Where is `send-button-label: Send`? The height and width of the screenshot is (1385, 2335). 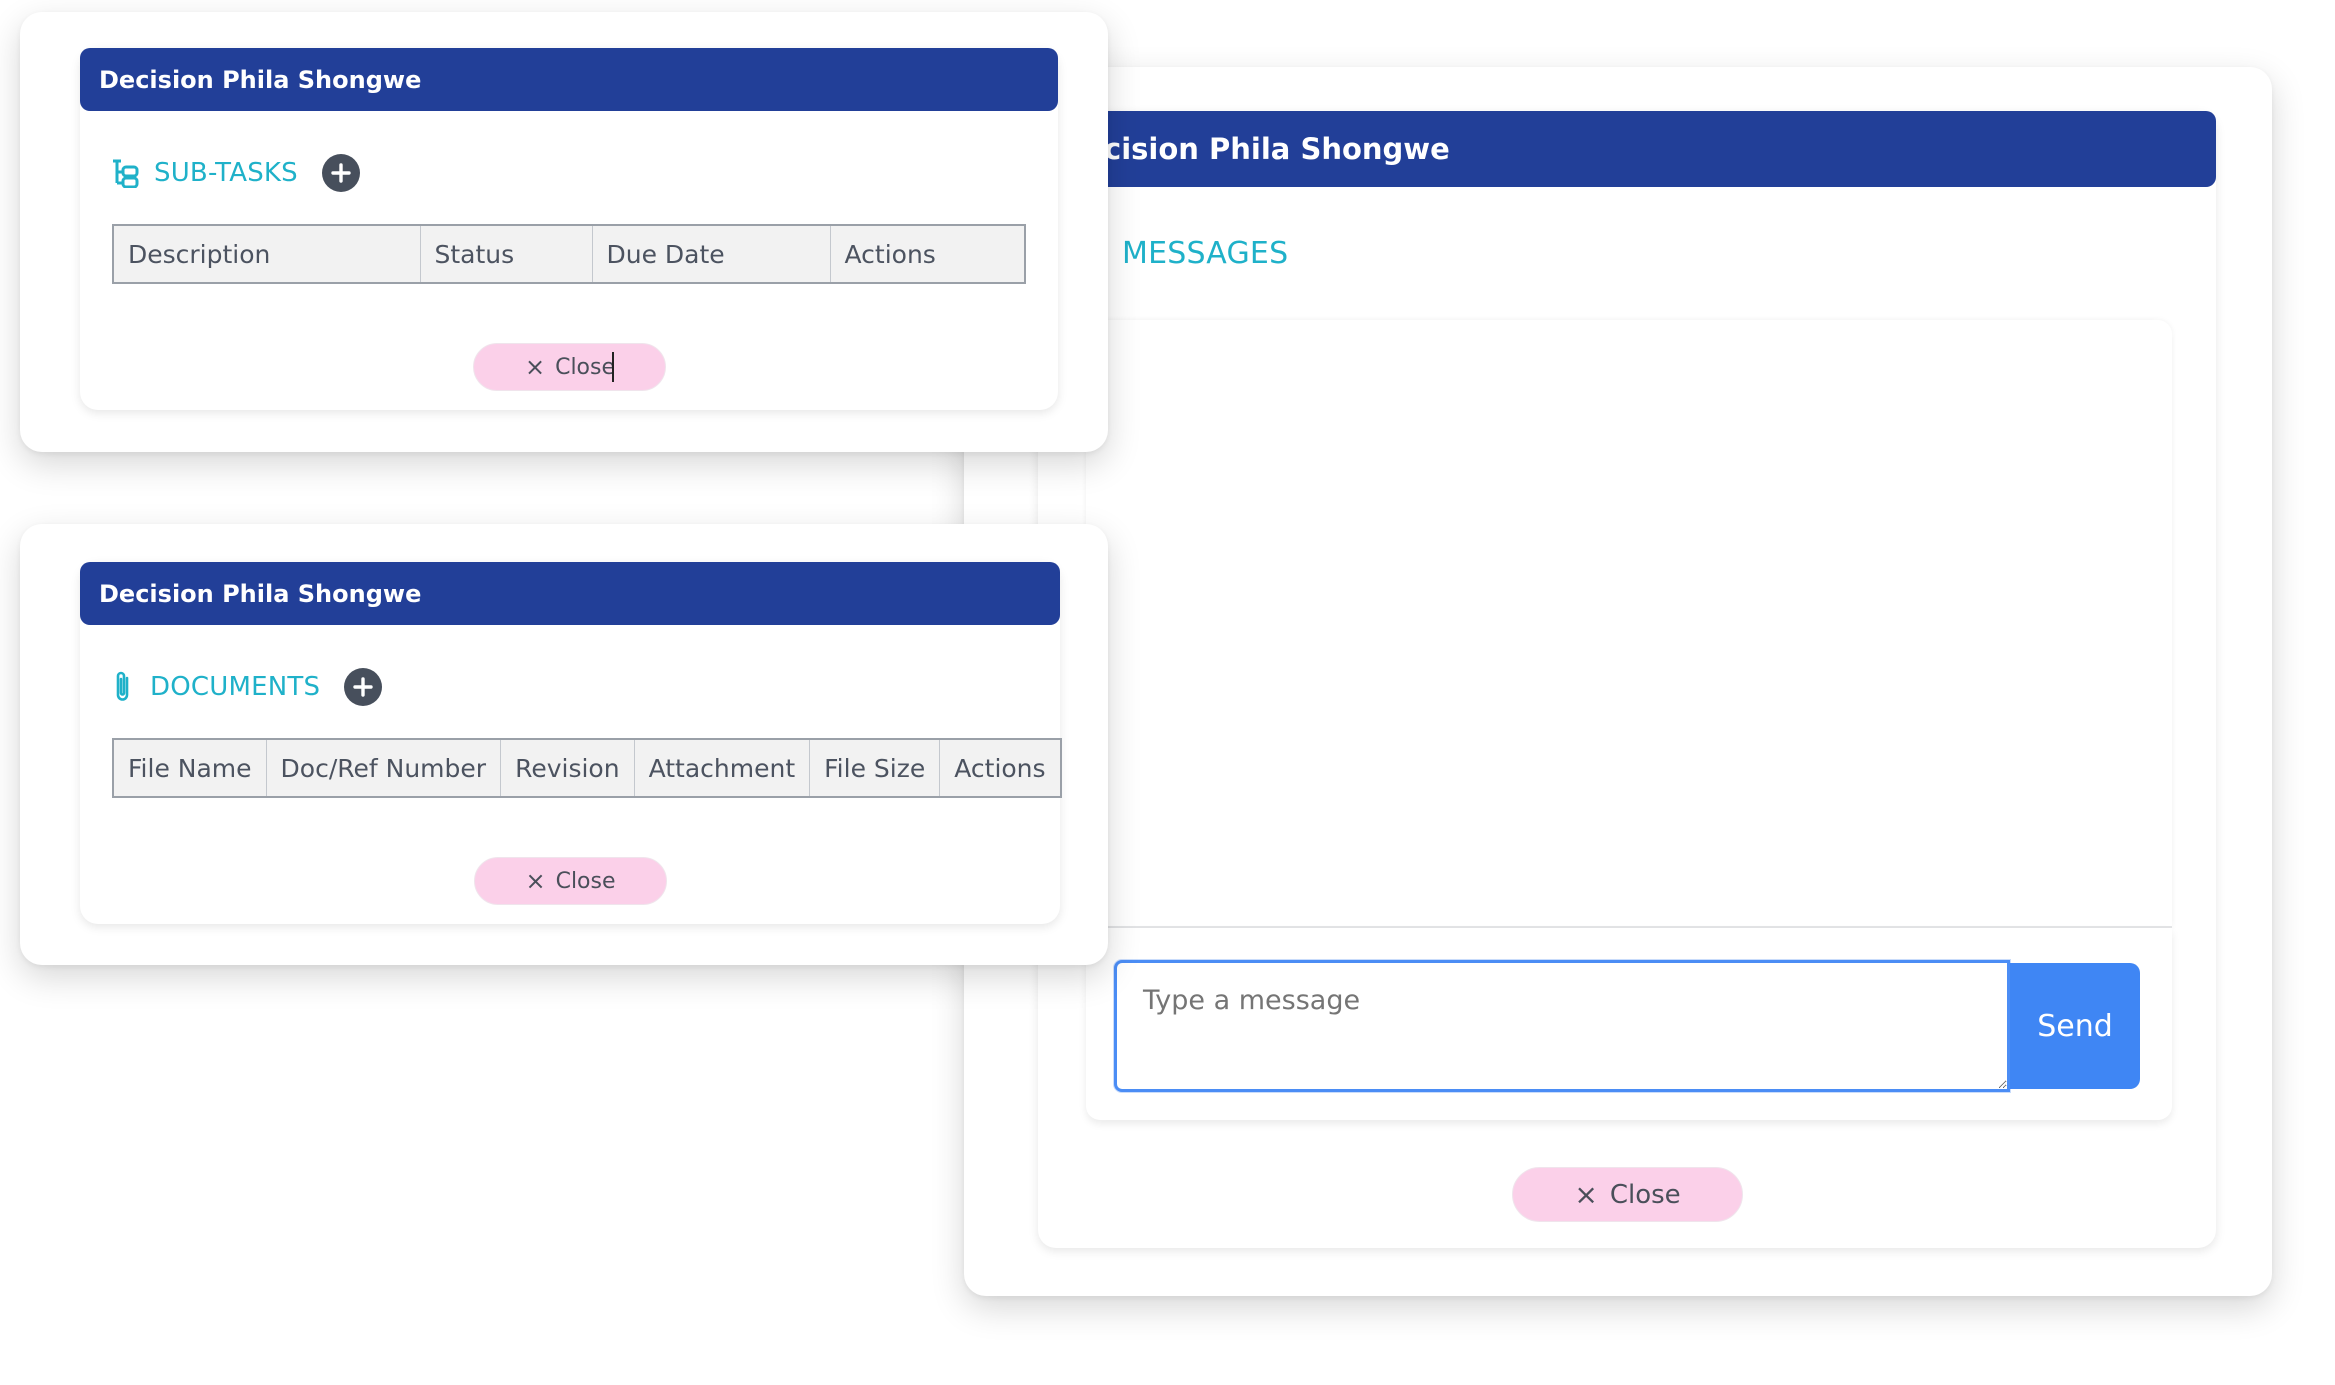 send-button-label: Send is located at coordinates (2075, 1026).